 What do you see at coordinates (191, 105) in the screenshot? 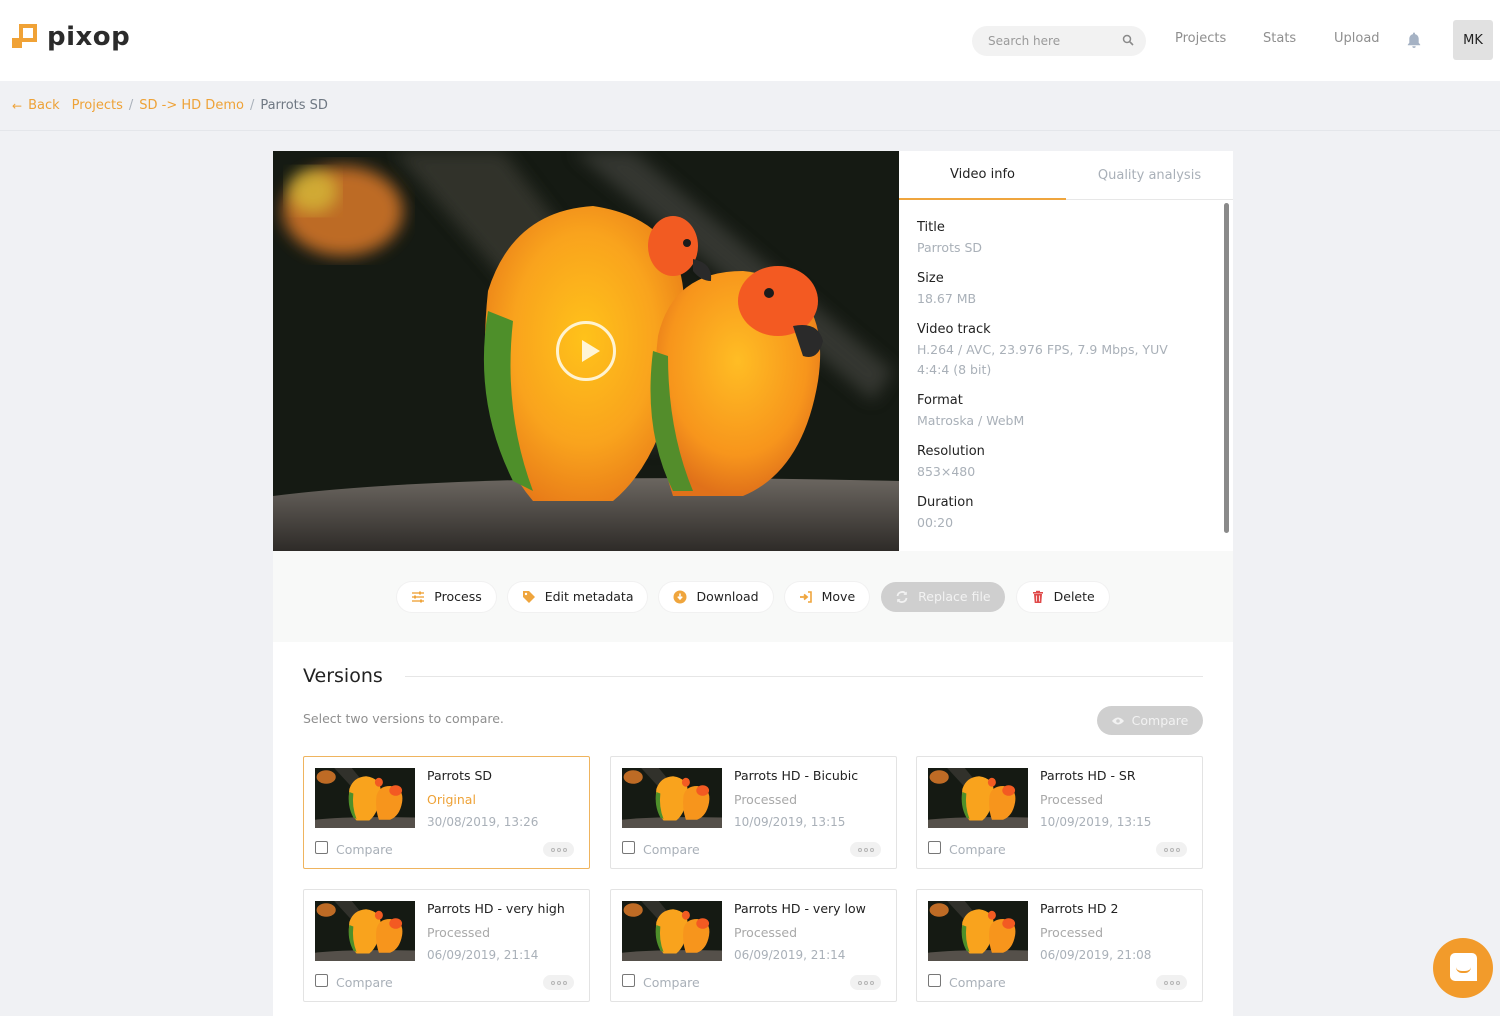
I see `breadcrumb-project: SD -> HD Demo` at bounding box center [191, 105].